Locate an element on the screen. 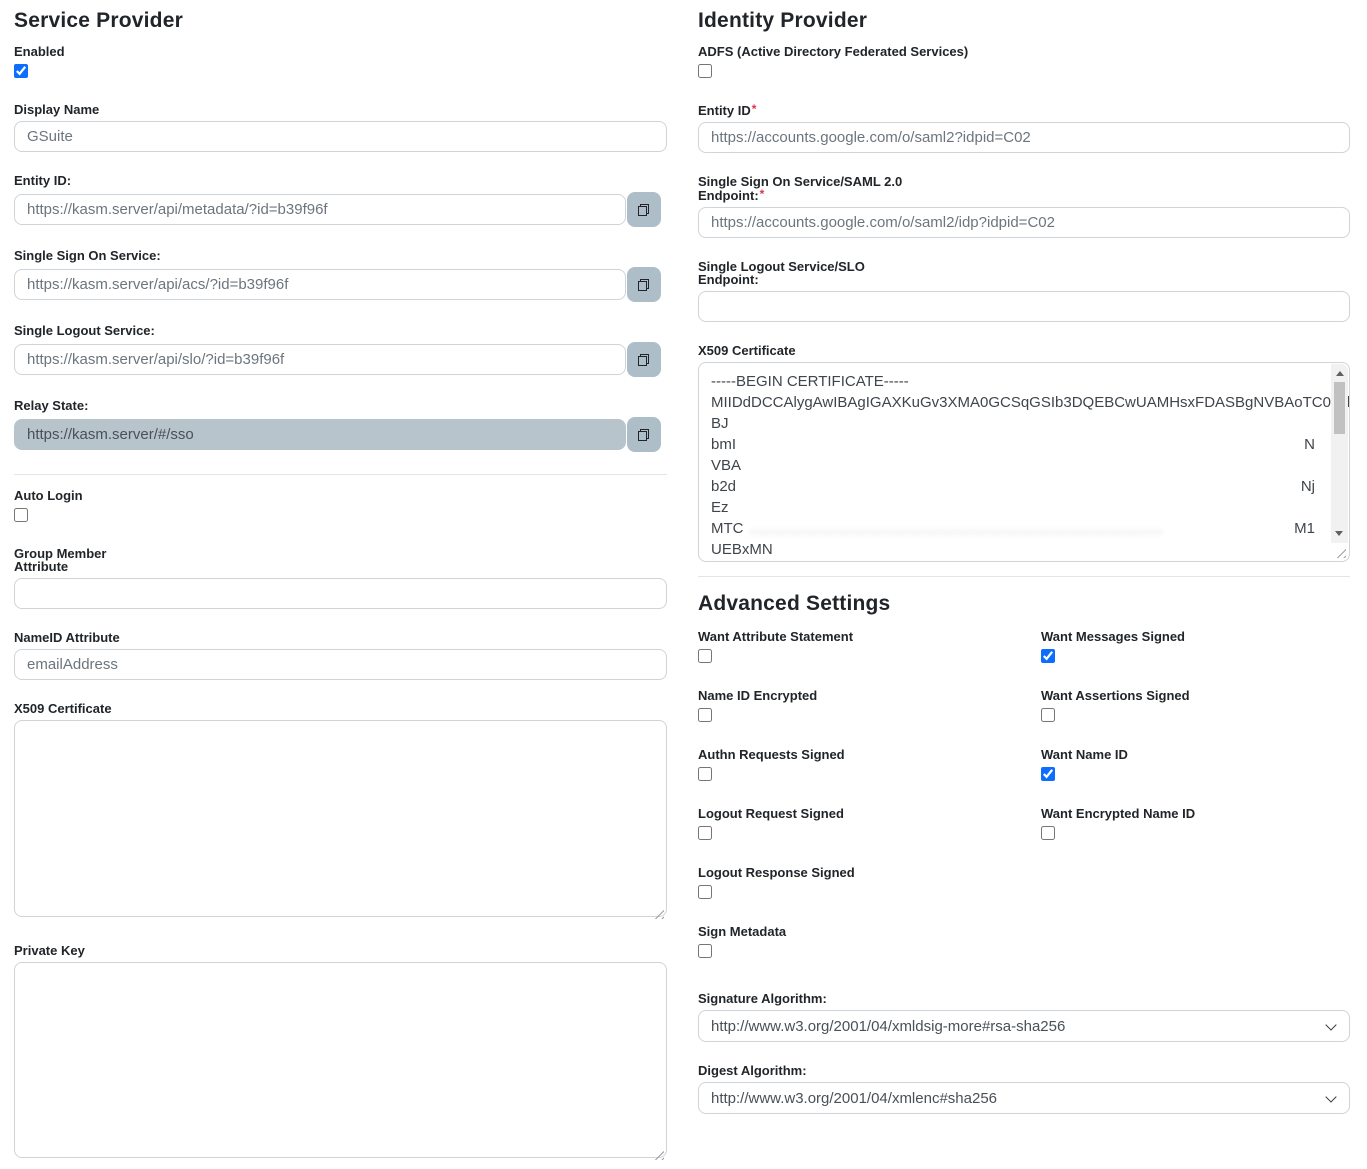 Image resolution: width=1367 pixels, height=1169 pixels. display-name-field: Display Name is located at coordinates (340, 127).